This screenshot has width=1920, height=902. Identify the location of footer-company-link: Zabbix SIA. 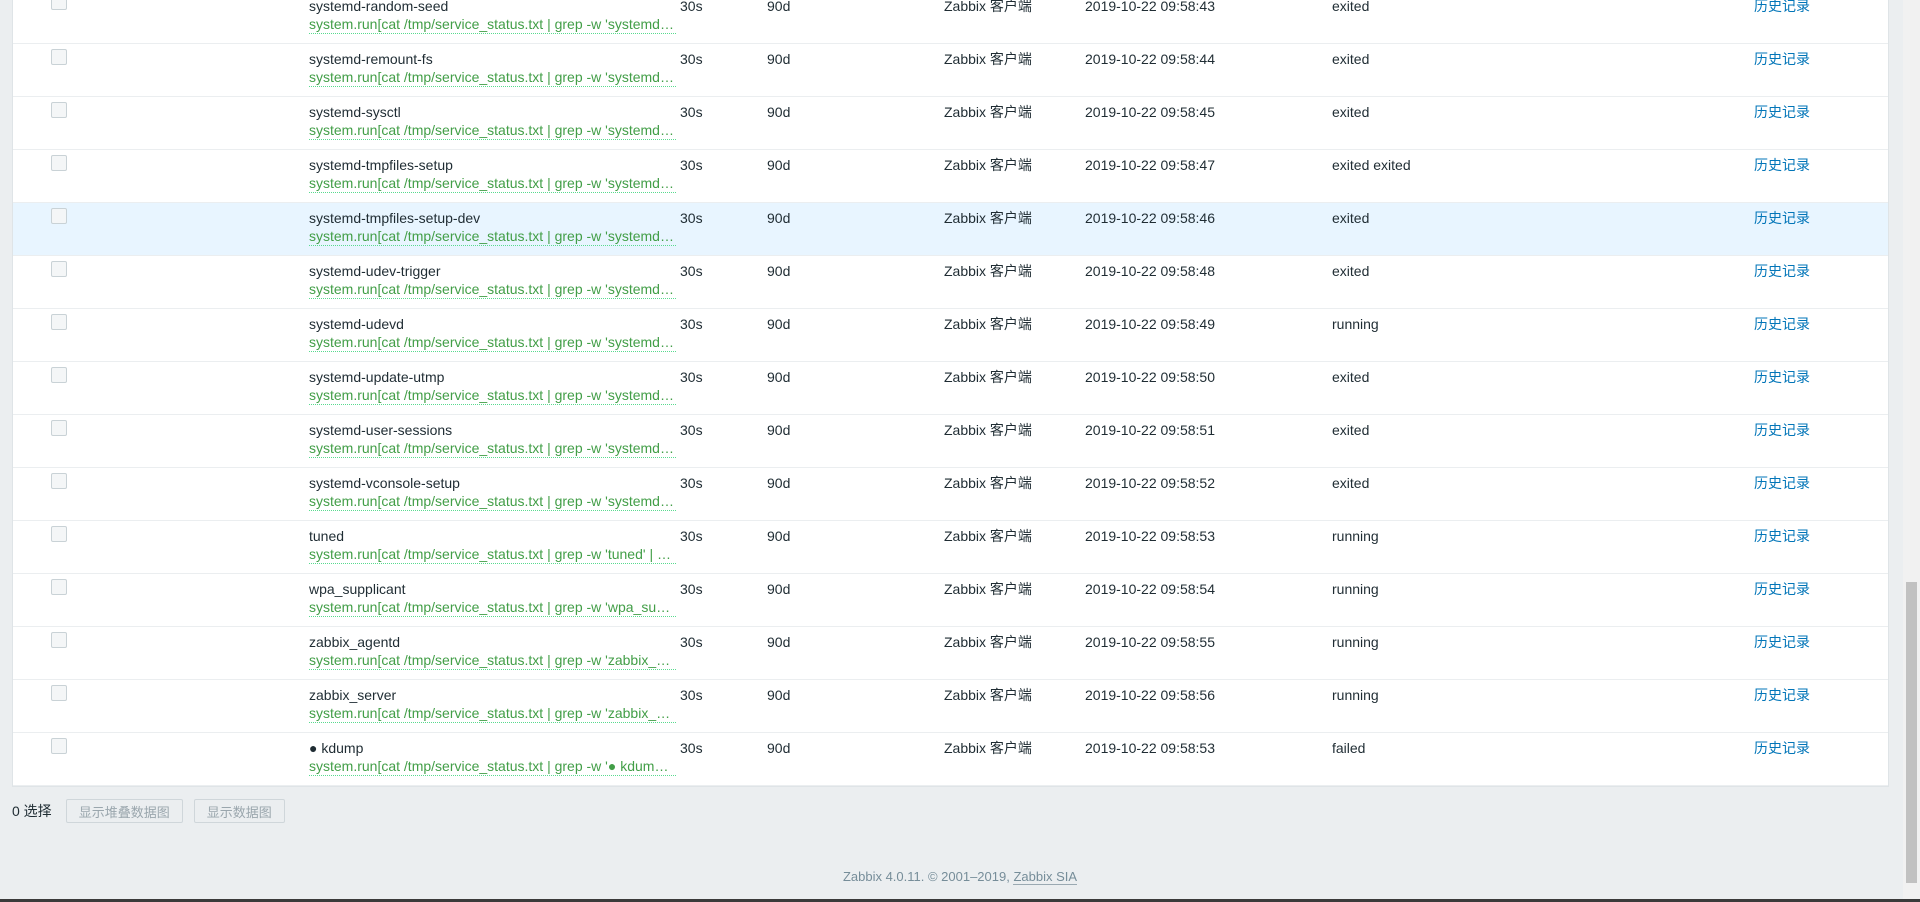
(1045, 877).